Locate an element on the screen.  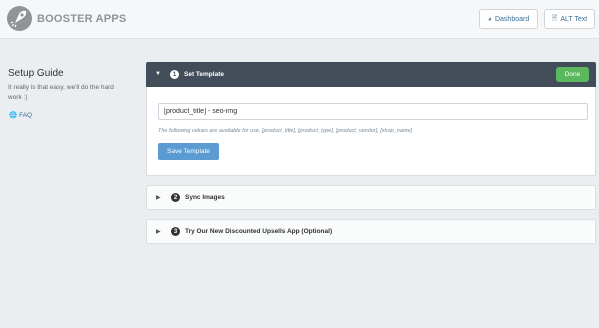
save-template-button: Save Template is located at coordinates (188, 151).